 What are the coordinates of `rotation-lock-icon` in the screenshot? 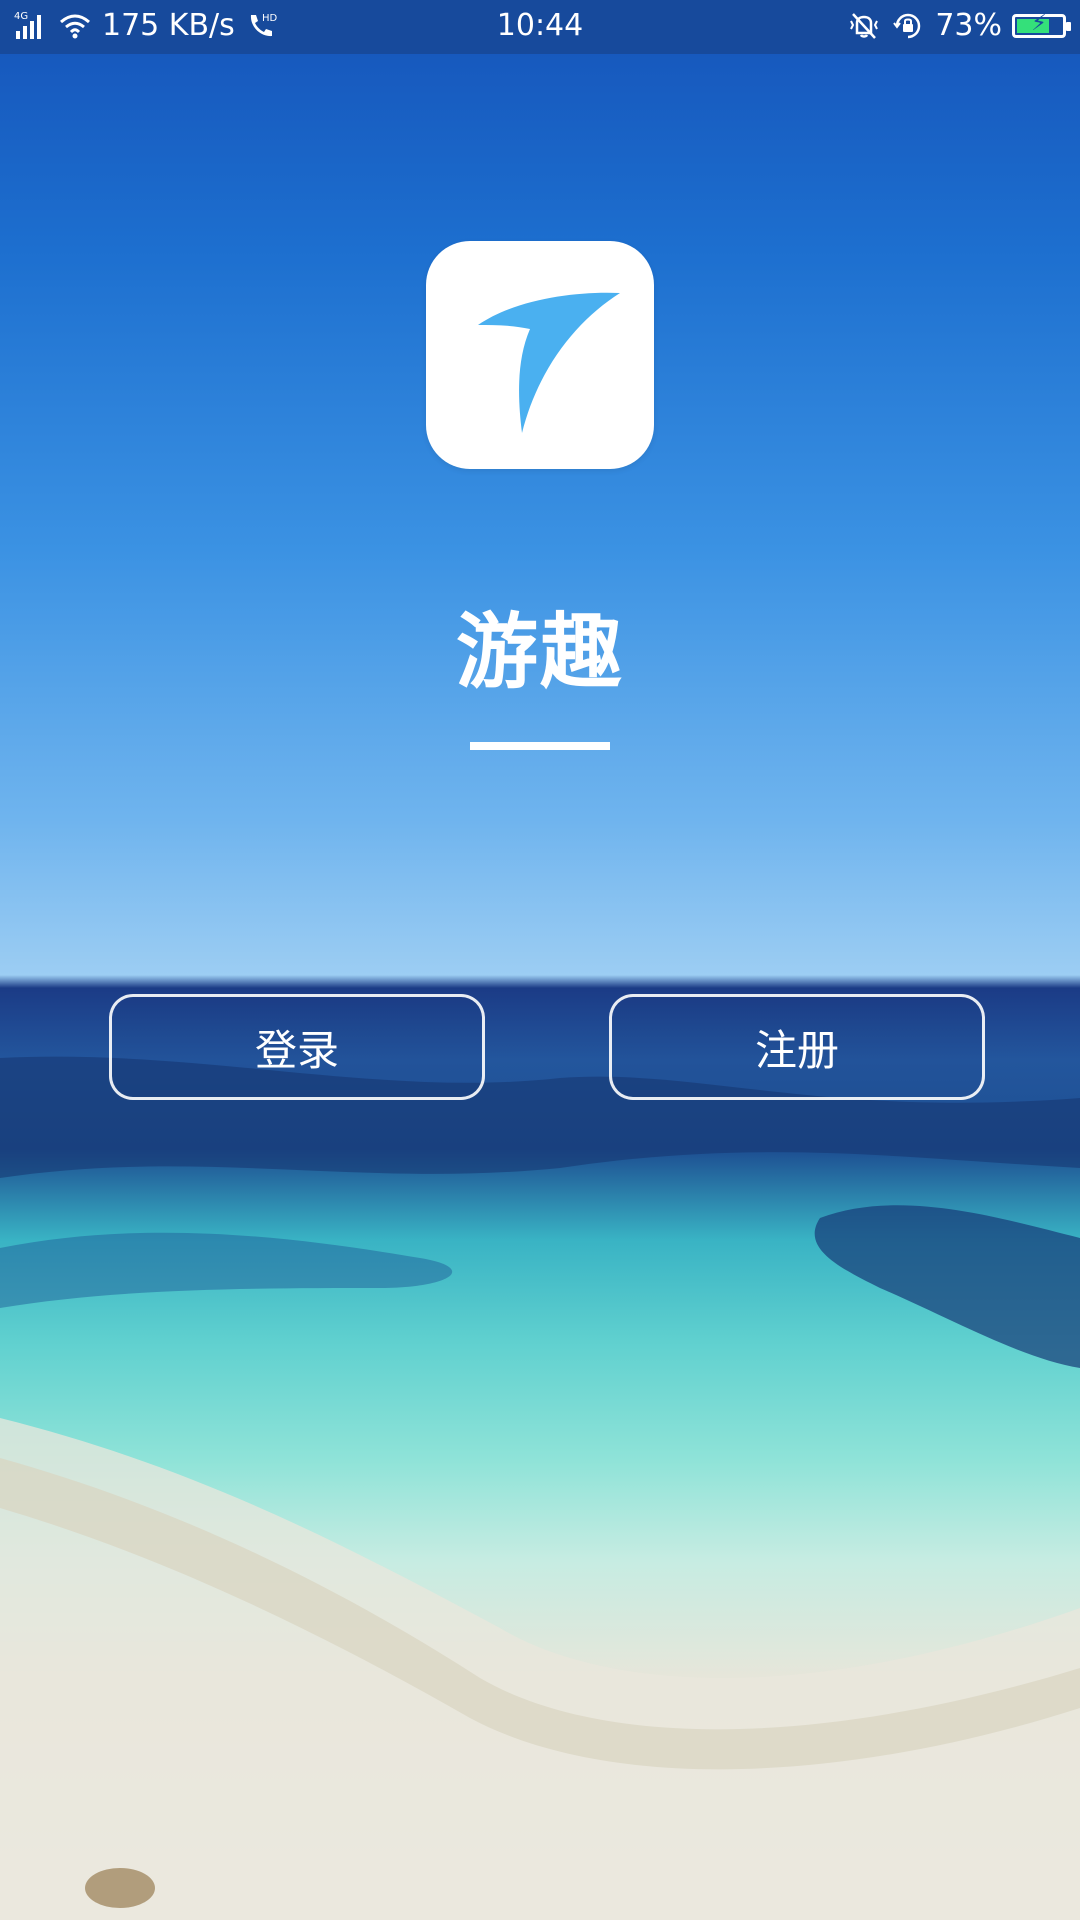 It's located at (908, 26).